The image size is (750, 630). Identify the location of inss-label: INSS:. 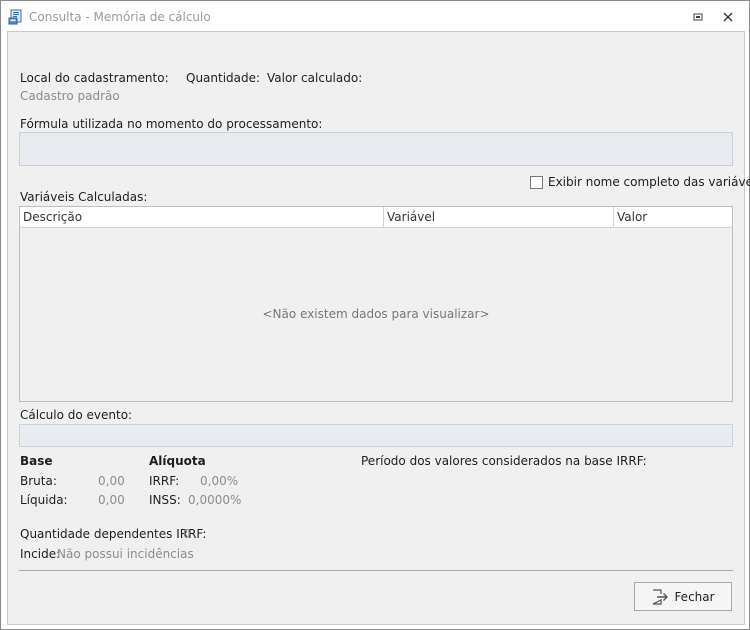
(165, 500).